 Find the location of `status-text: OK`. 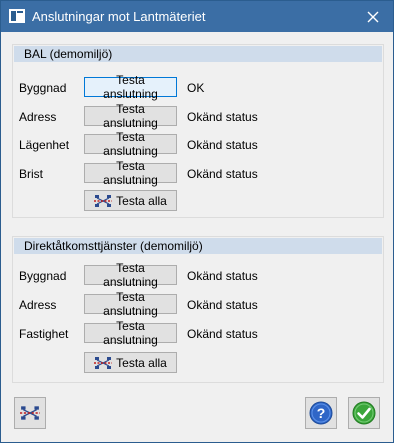

status-text: OK is located at coordinates (196, 88).